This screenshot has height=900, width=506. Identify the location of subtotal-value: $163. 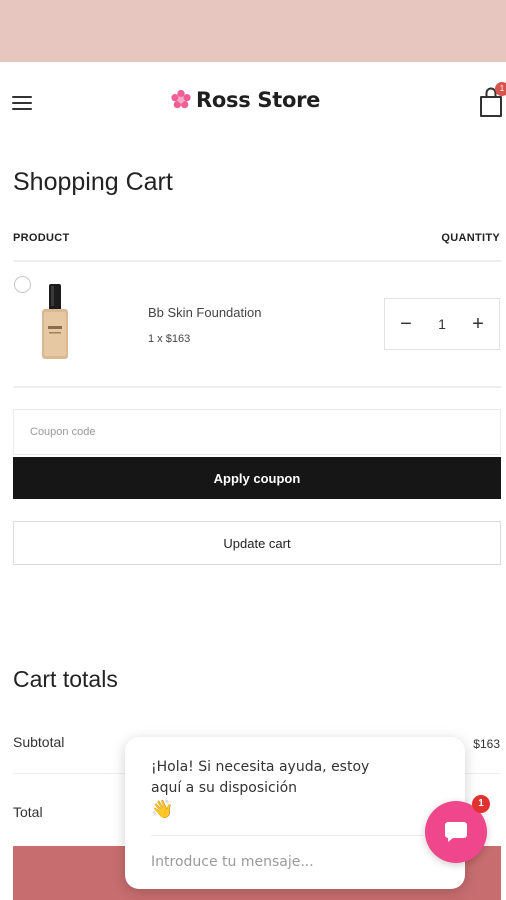
(486, 744).